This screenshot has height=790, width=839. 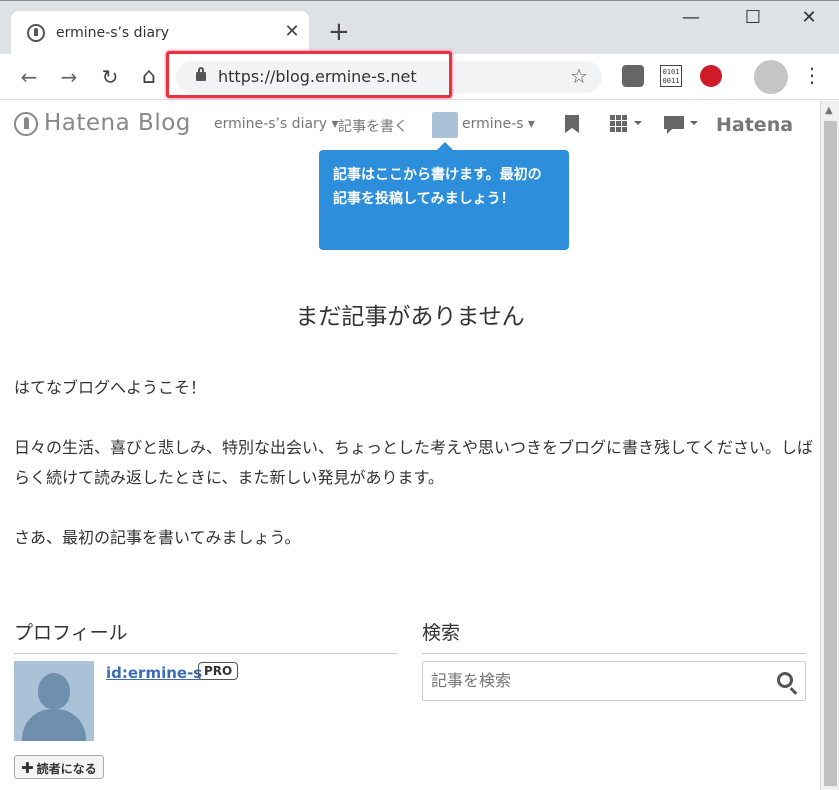 I want to click on cta-text: さあ、最初の記事を書いてみましょう。, so click(x=157, y=537).